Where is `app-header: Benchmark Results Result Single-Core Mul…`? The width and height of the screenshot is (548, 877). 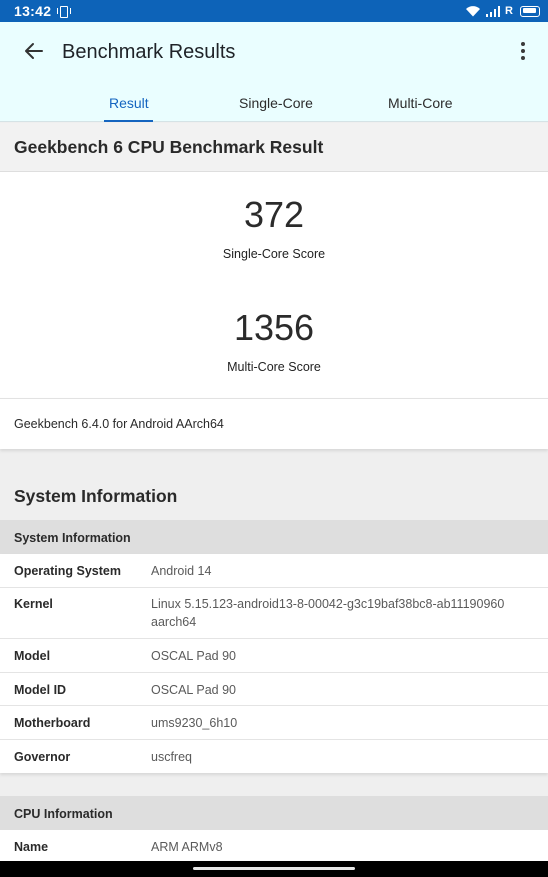
app-header: Benchmark Results Result Single-Core Mul… is located at coordinates (274, 72).